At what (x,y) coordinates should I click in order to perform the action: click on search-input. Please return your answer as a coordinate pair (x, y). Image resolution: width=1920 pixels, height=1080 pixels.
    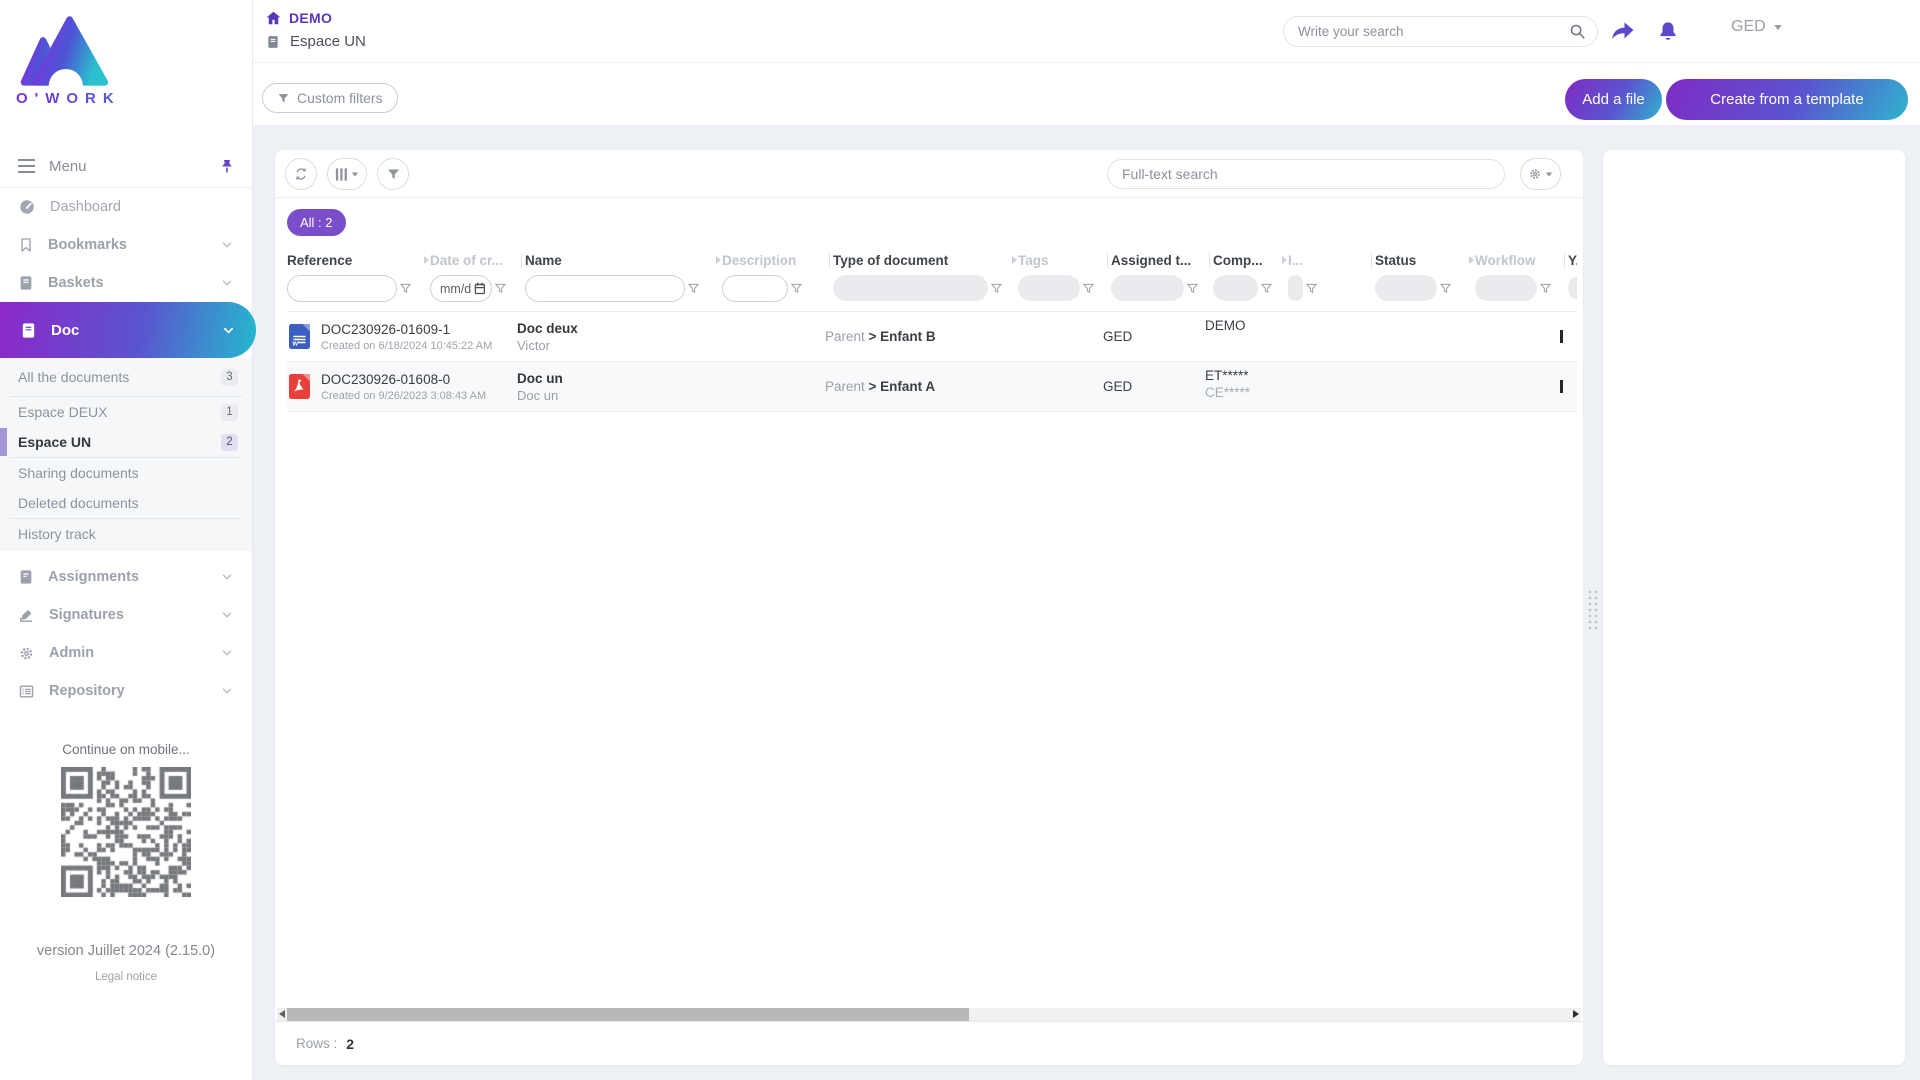
    Looking at the image, I should click on (1440, 31).